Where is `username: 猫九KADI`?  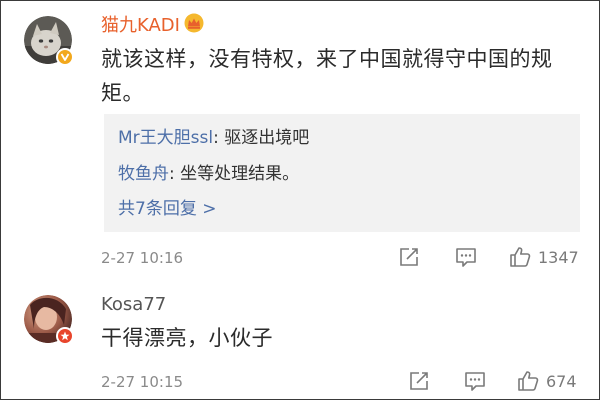 username: 猫九KADI is located at coordinates (153, 26).